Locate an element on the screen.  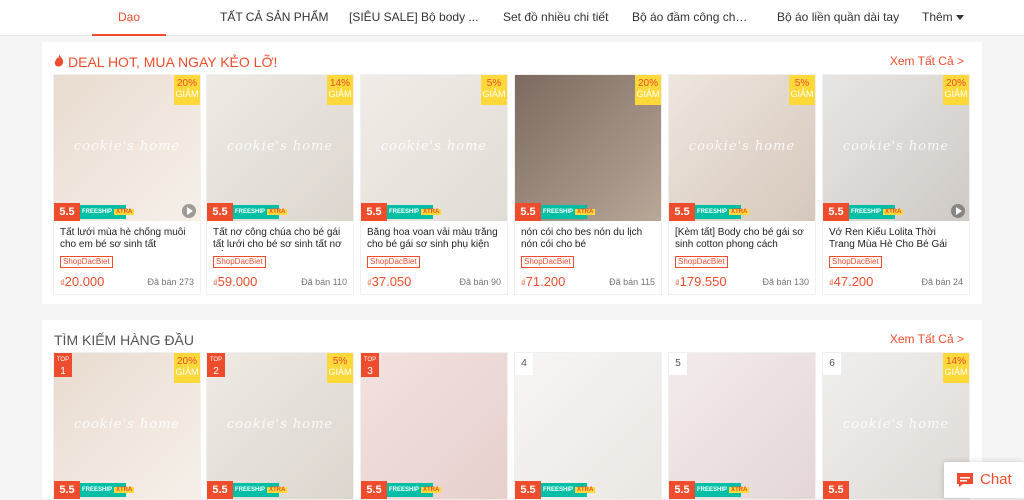
flame-icon is located at coordinates (59, 61).